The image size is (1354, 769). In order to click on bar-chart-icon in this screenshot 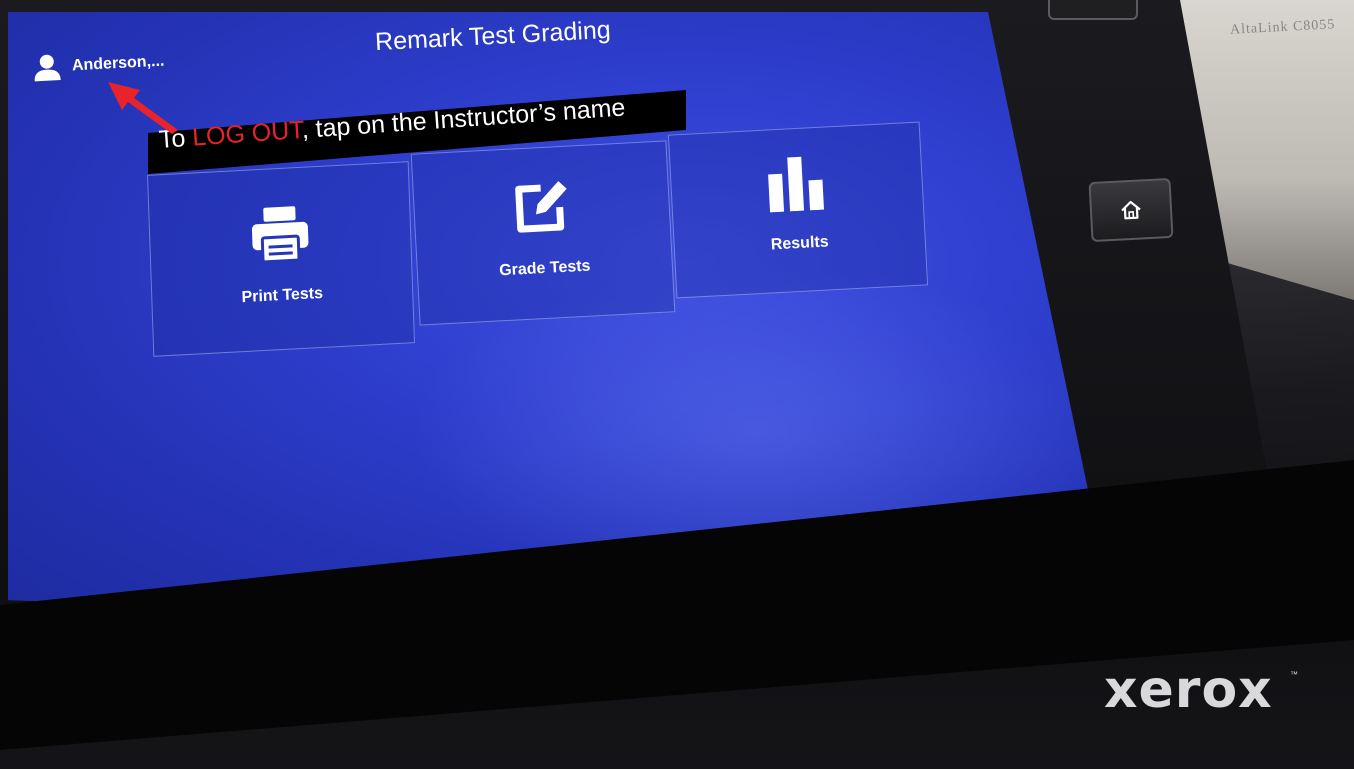, I will do `click(796, 184)`.